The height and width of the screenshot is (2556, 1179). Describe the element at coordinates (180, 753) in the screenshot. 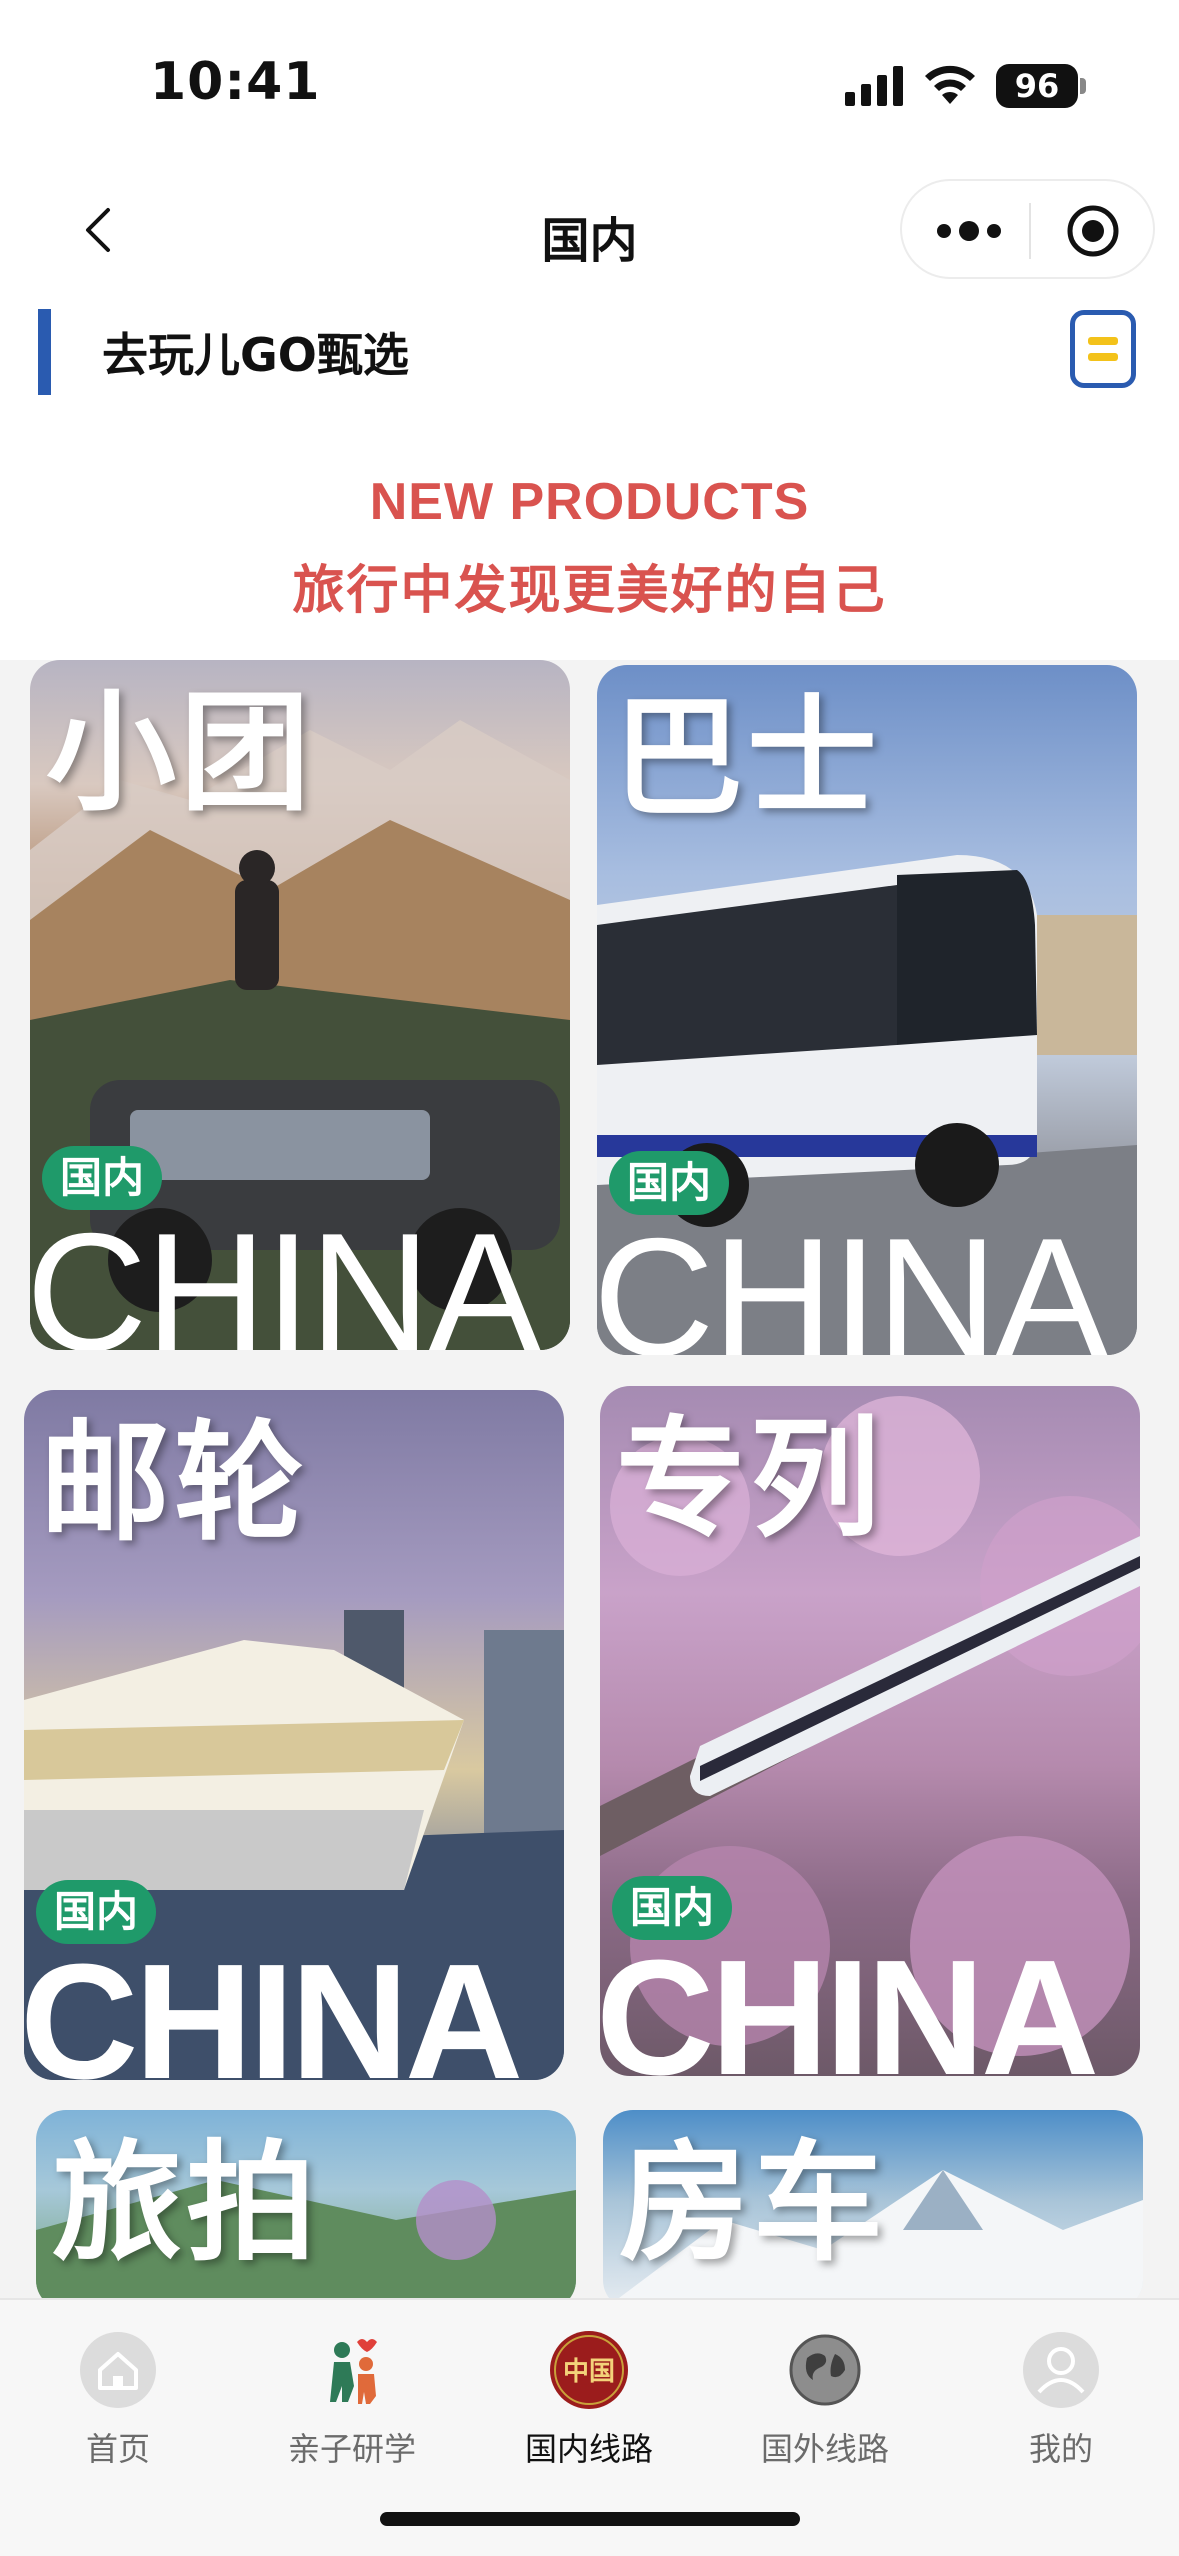

I see `card-title: 小团` at that location.